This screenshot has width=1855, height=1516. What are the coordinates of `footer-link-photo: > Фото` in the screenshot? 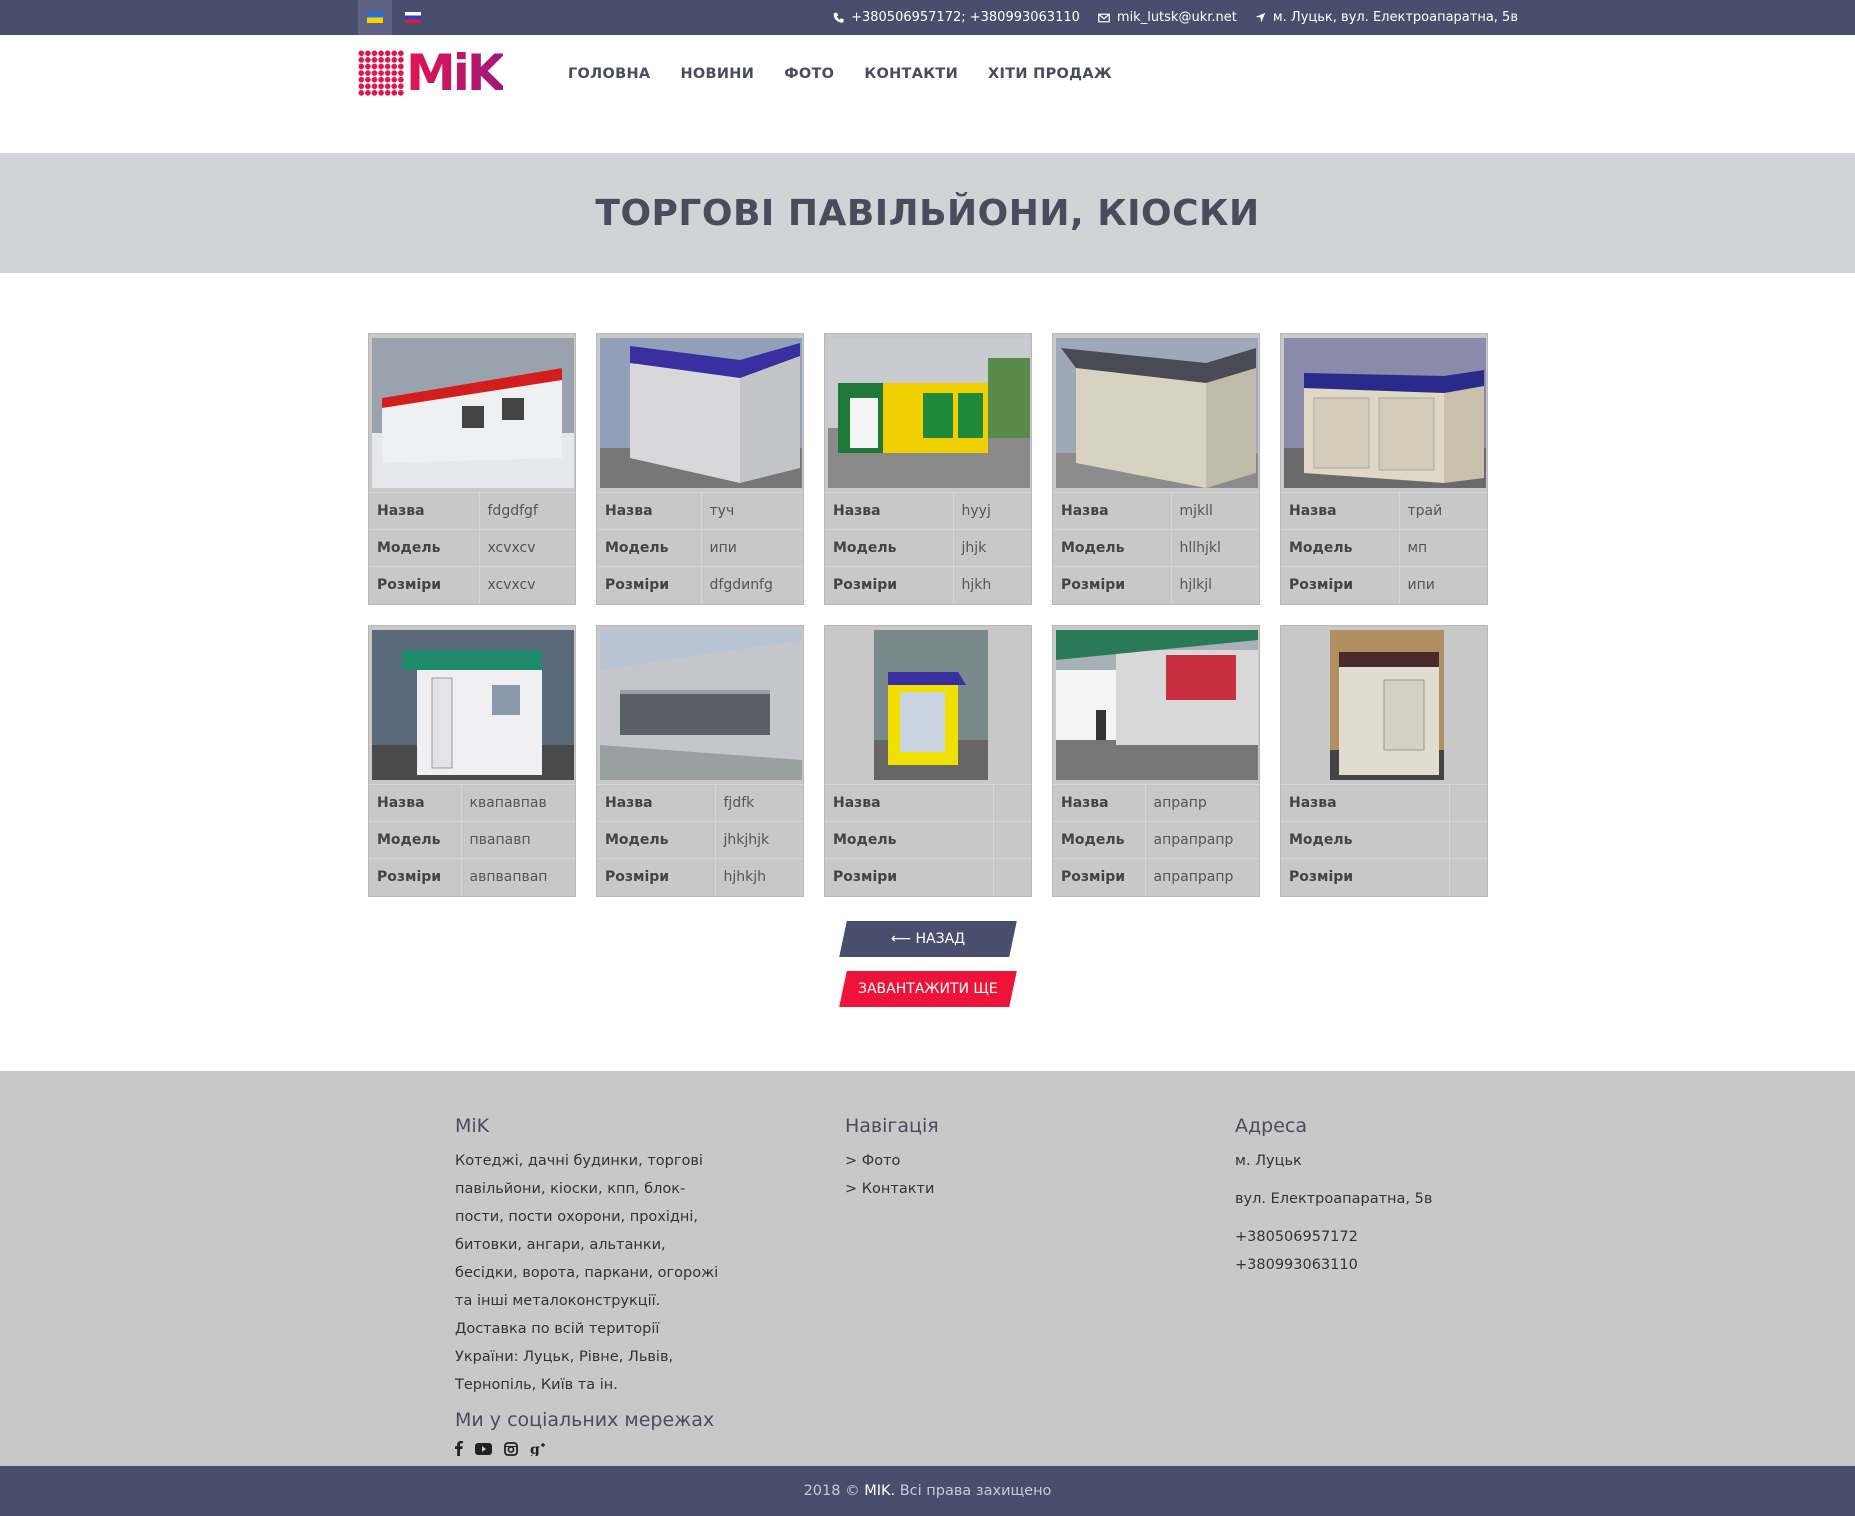 It's located at (892, 1161).